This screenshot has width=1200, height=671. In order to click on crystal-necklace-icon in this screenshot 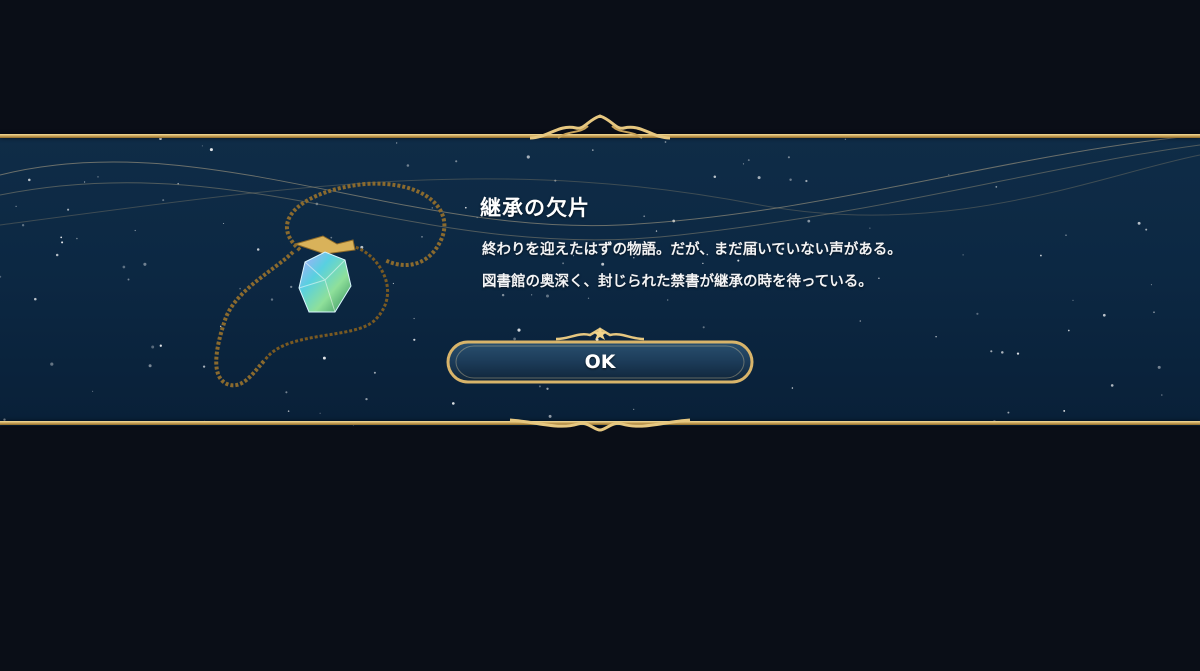, I will do `click(330, 284)`.